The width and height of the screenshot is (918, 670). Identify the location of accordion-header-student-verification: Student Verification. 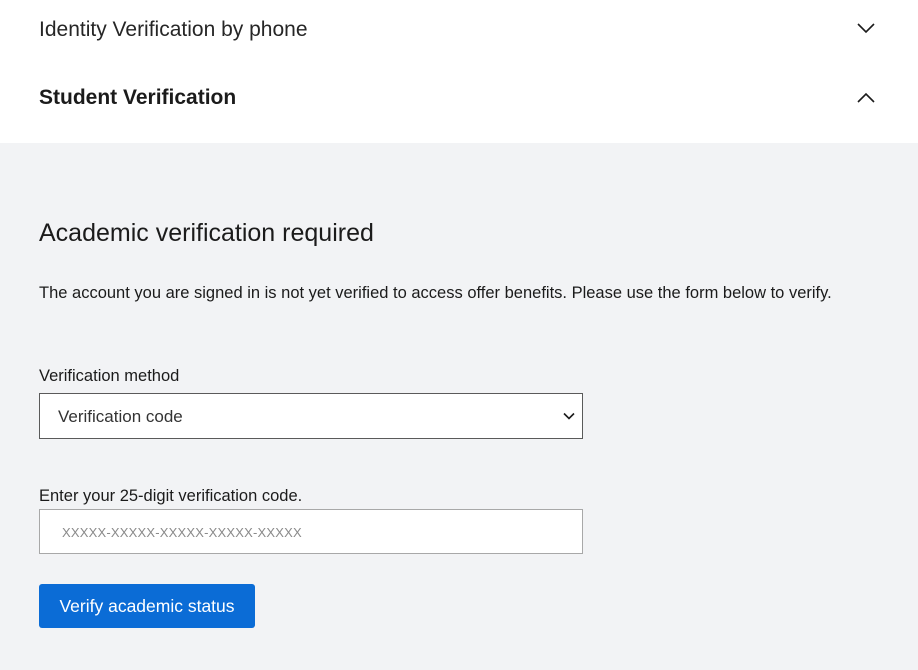
(459, 105).